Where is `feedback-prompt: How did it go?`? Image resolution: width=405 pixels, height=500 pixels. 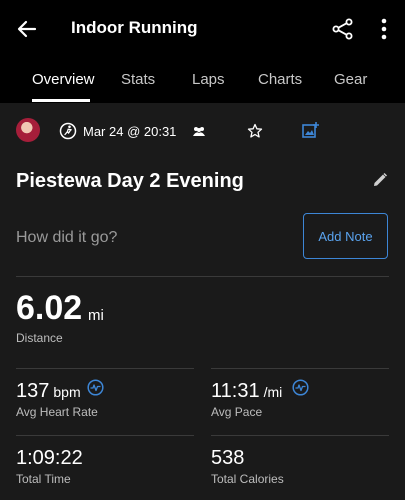 feedback-prompt: How did it go? is located at coordinates (67, 237).